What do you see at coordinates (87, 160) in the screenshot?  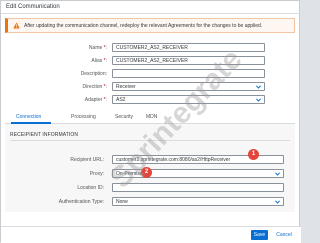 I see `recipient-url-label: Recipient URL:` at bounding box center [87, 160].